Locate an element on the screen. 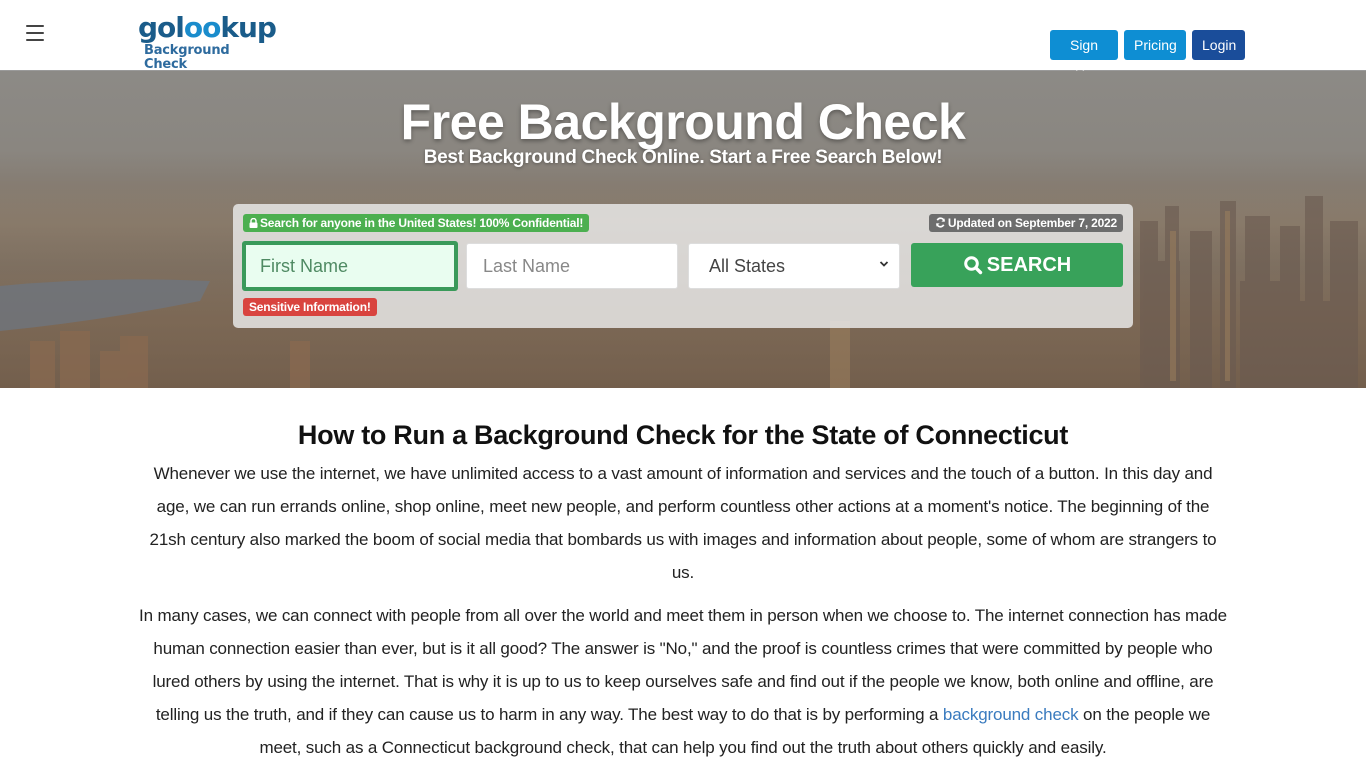 The width and height of the screenshot is (1366, 768). chevron-down-icon is located at coordinates (884, 264).